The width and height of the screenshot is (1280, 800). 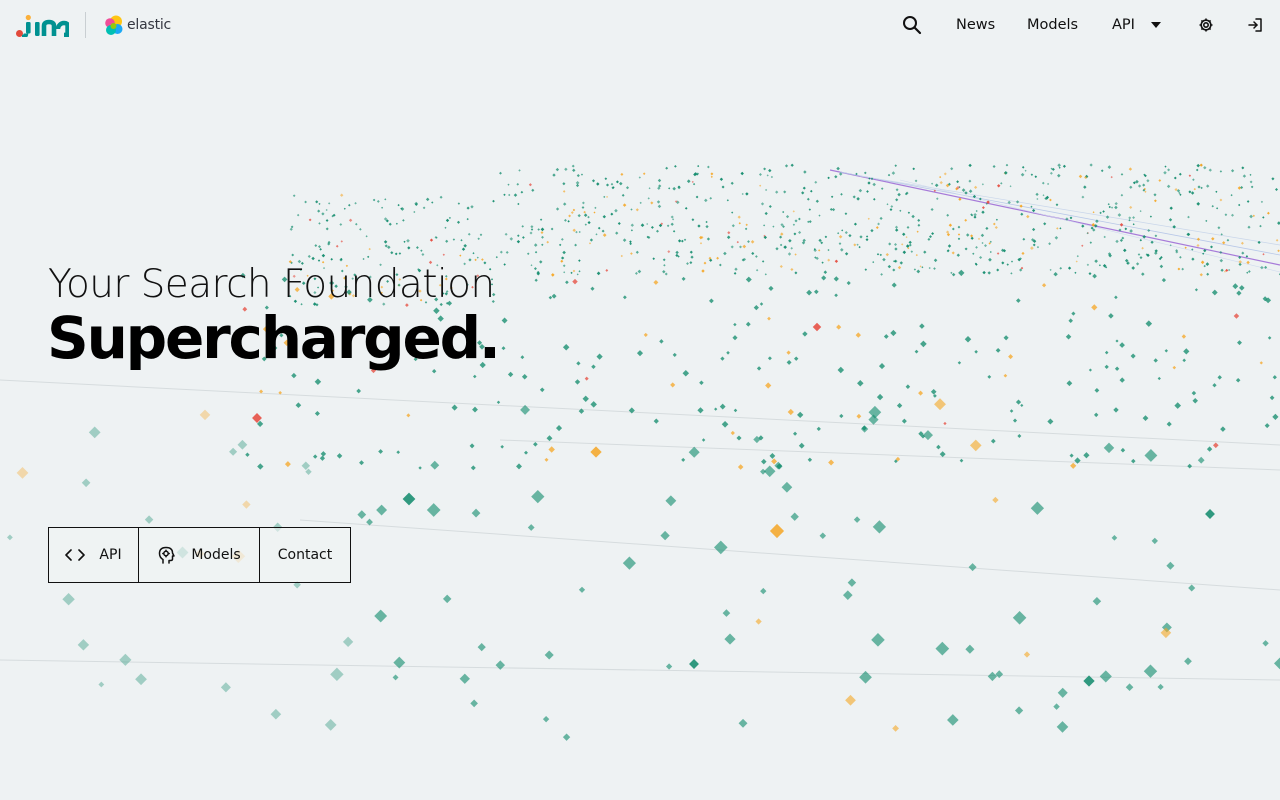 What do you see at coordinates (137, 25) in the screenshot?
I see `elastic-logo: elastic` at bounding box center [137, 25].